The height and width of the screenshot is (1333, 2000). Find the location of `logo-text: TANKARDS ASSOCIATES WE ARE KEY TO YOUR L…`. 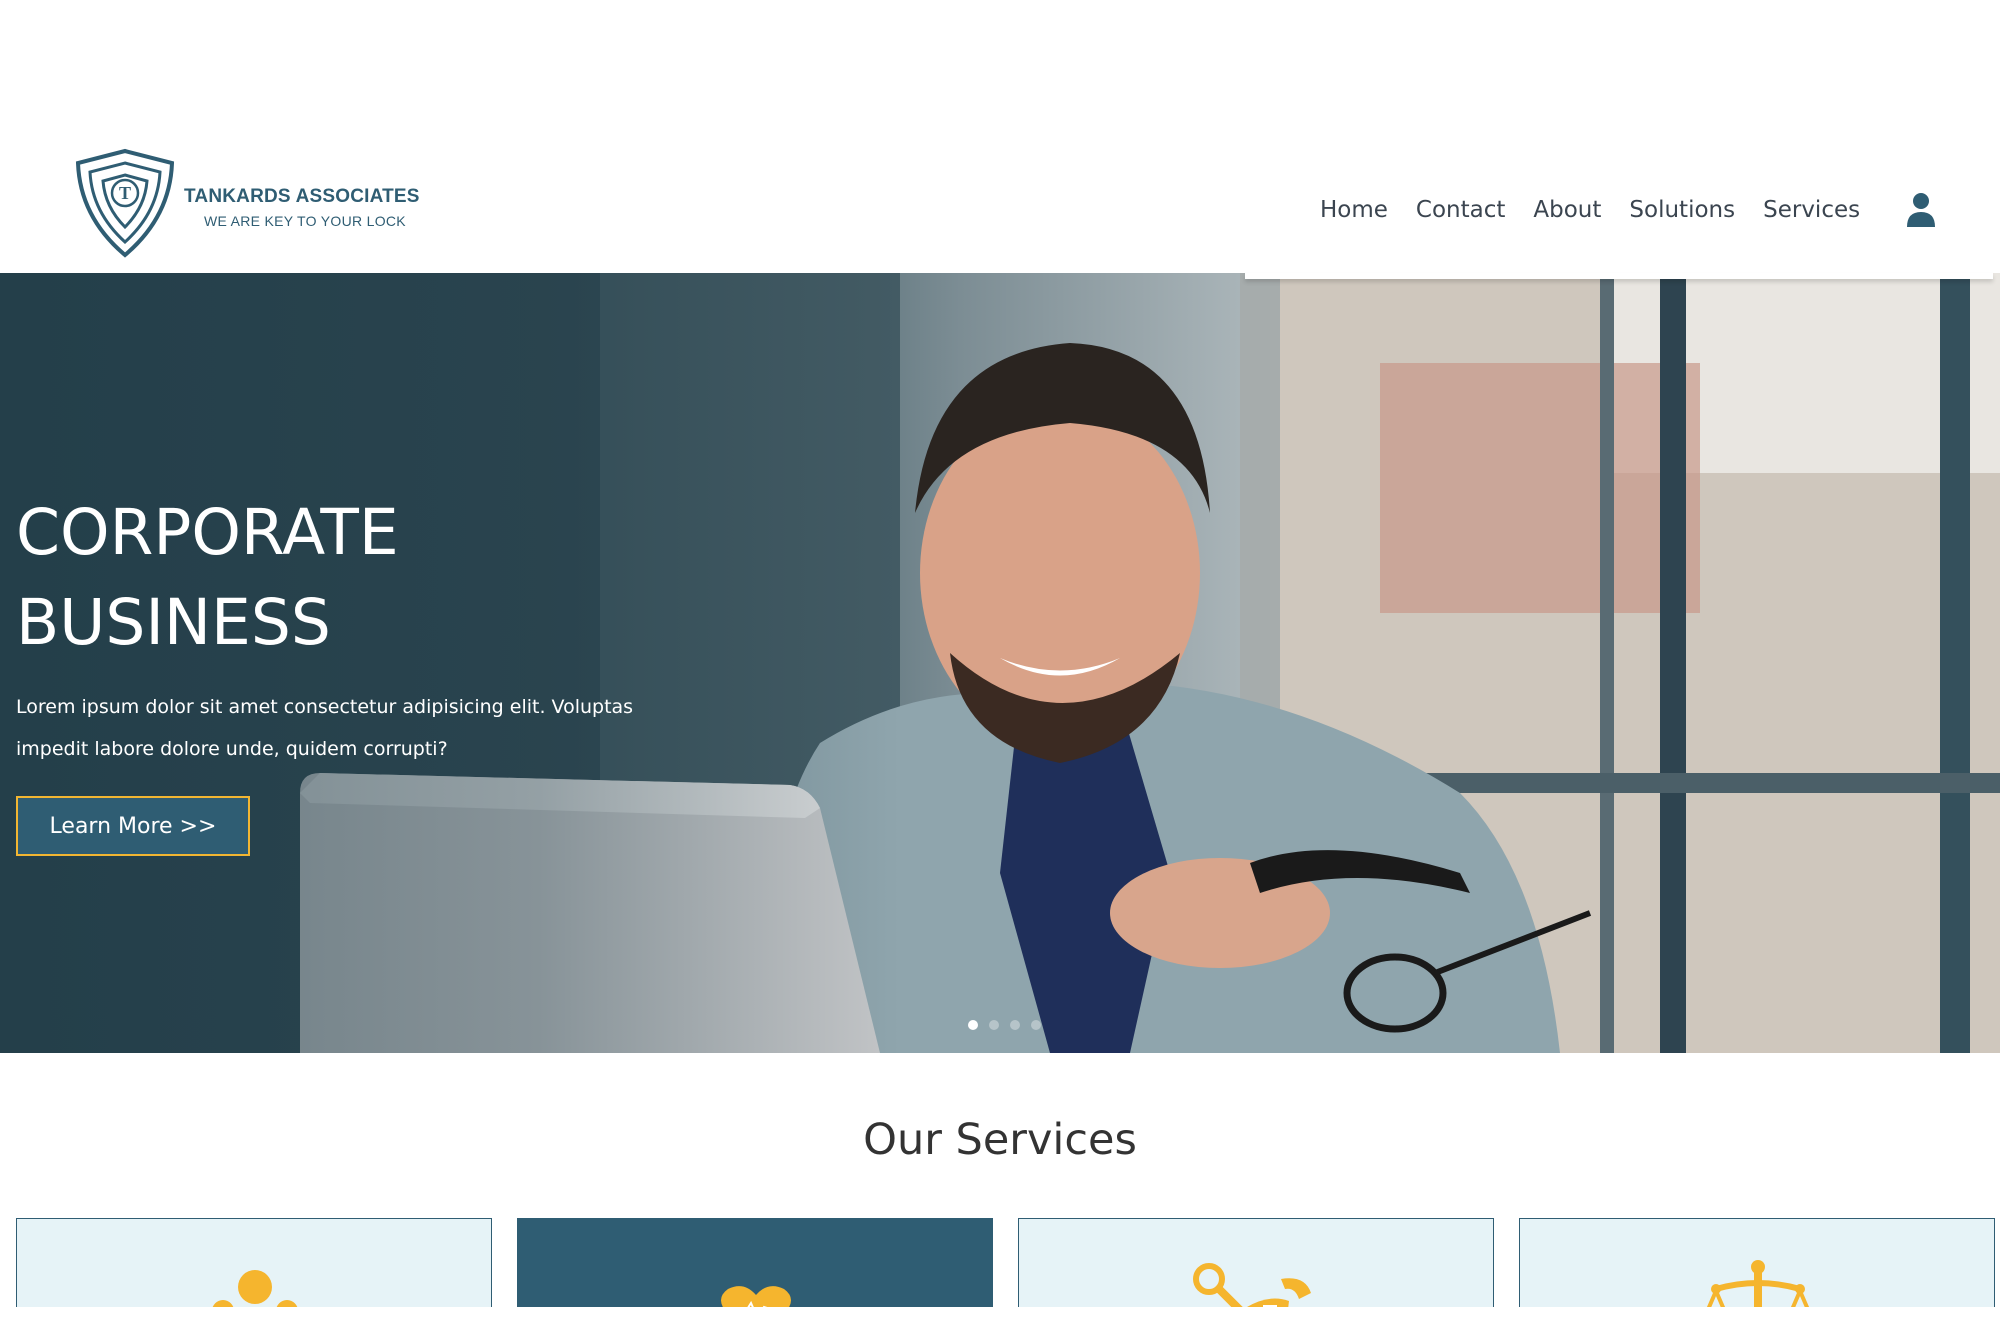

logo-text: TANKARDS ASSOCIATES WE ARE KEY TO YOUR L… is located at coordinates (302, 207).